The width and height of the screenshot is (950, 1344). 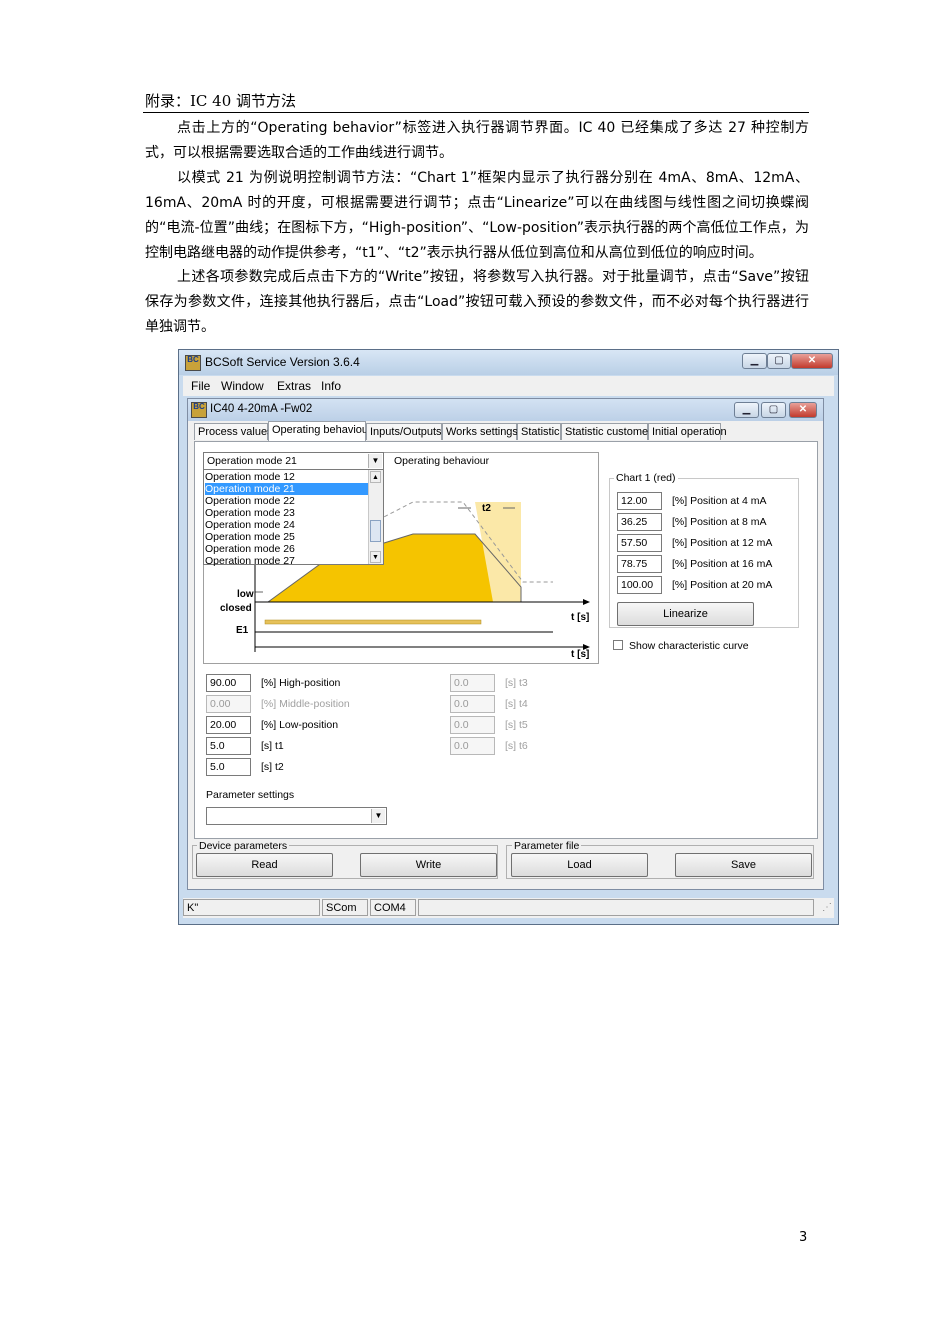 What do you see at coordinates (286, 489) in the screenshot?
I see `mode-option-selected: Operation mode 21` at bounding box center [286, 489].